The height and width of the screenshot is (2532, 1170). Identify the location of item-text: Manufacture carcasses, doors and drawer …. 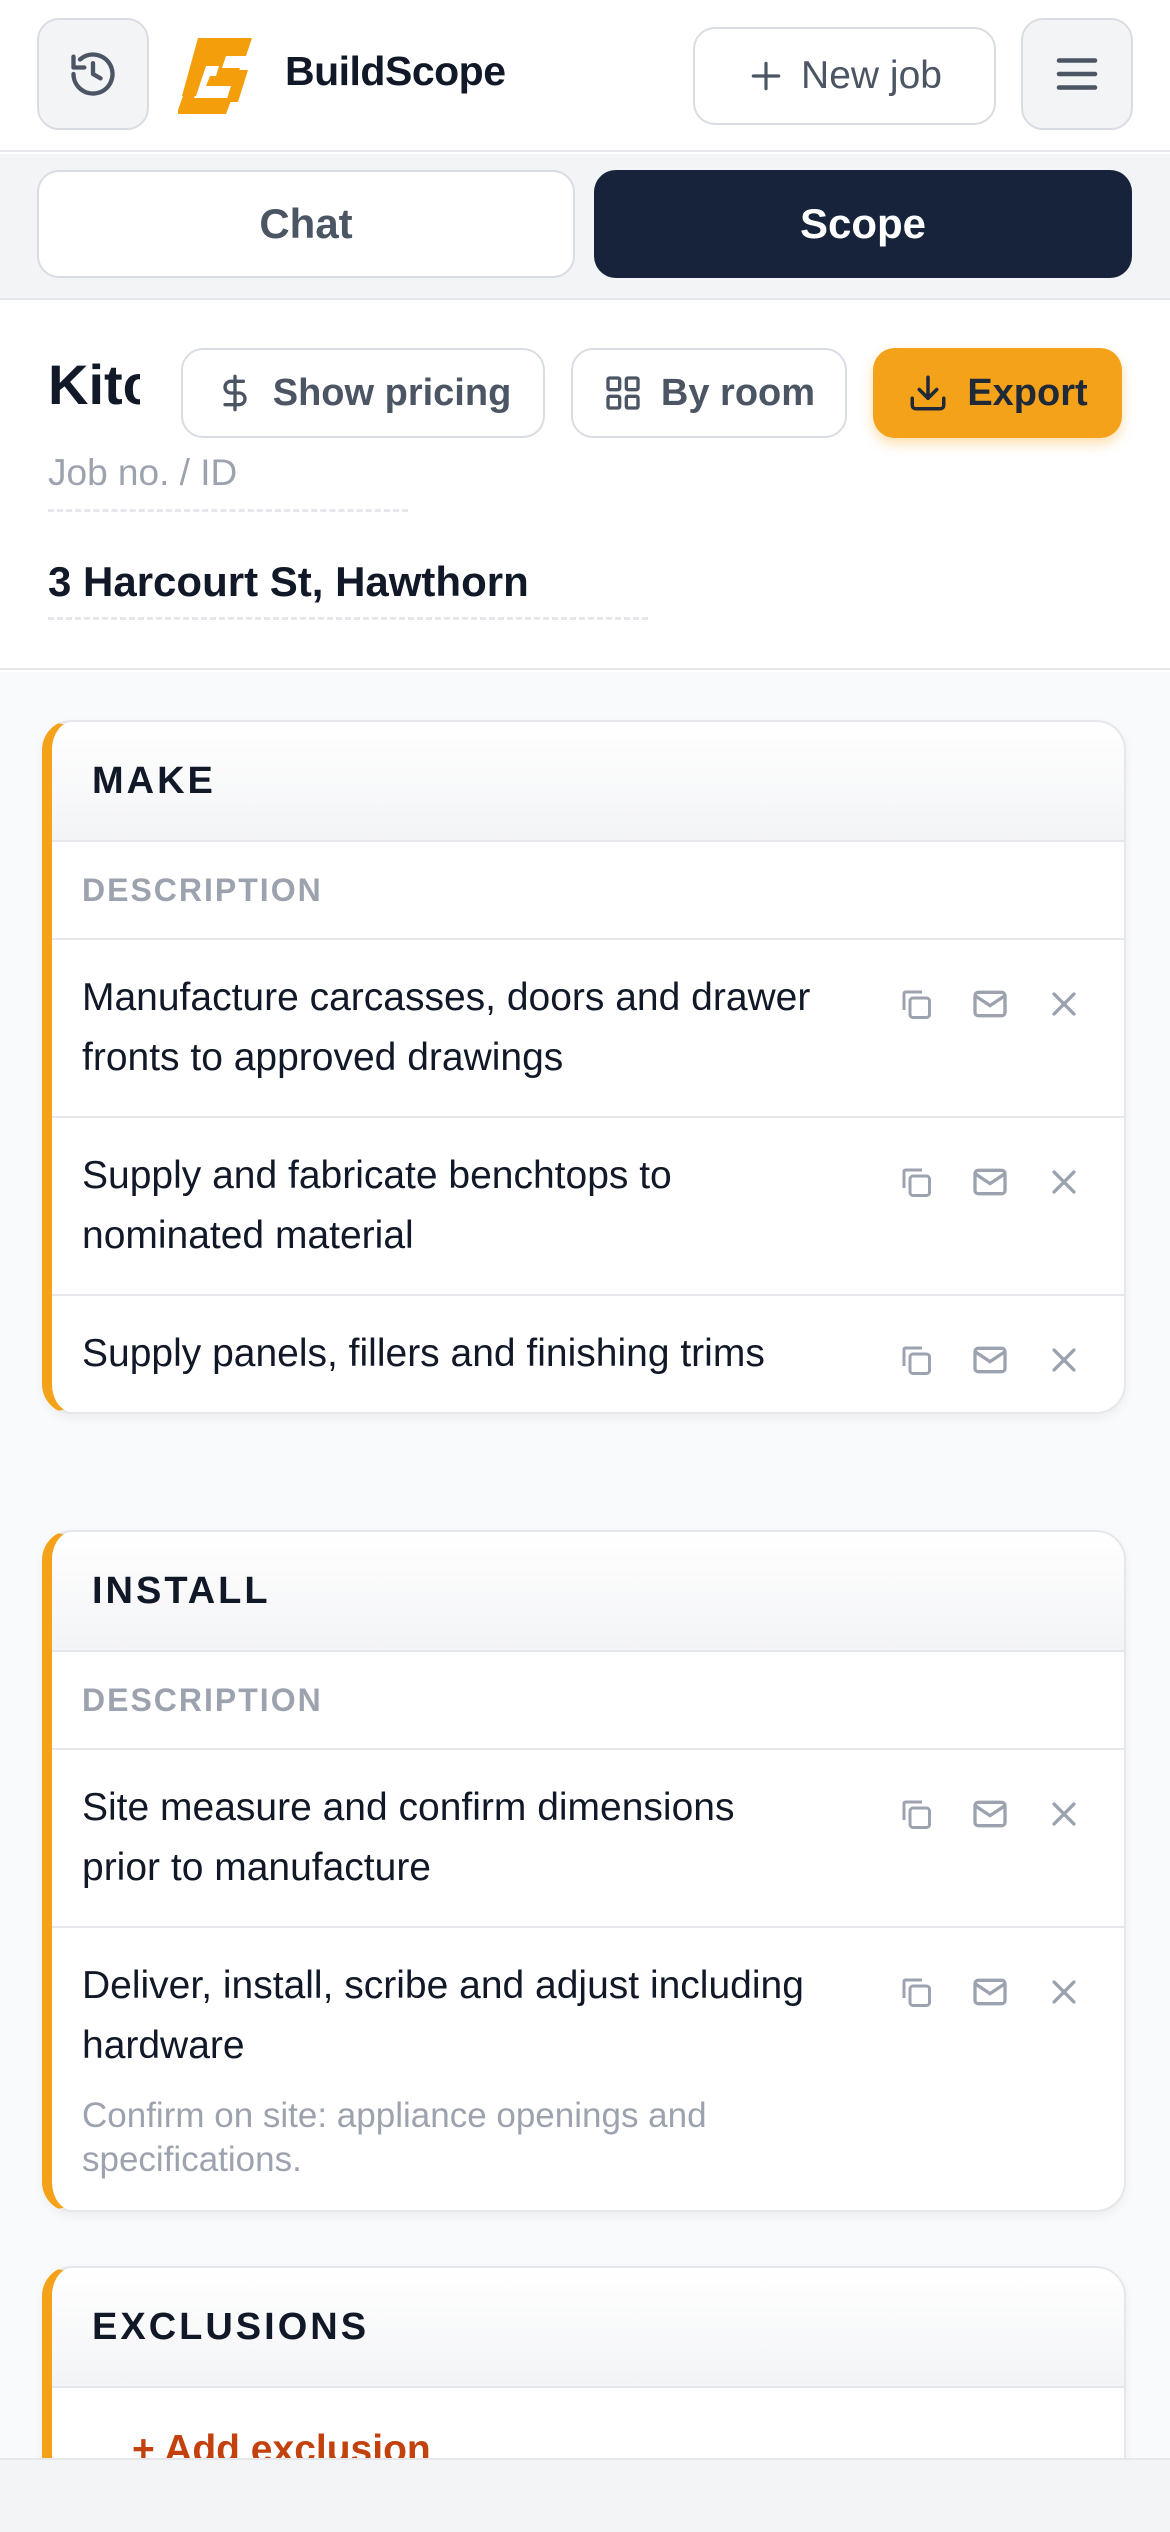
(452, 1028).